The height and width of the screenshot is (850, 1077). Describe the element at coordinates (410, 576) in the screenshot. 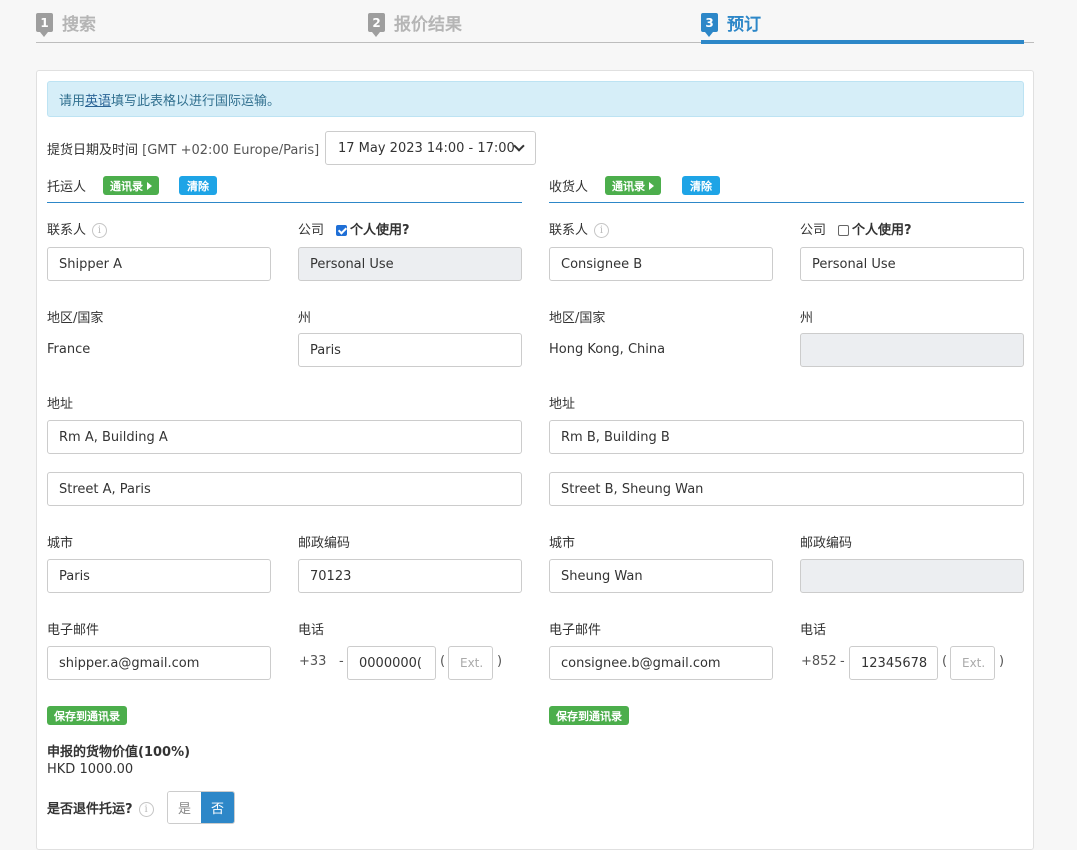

I see `shipper-postcode-input: 70123` at that location.